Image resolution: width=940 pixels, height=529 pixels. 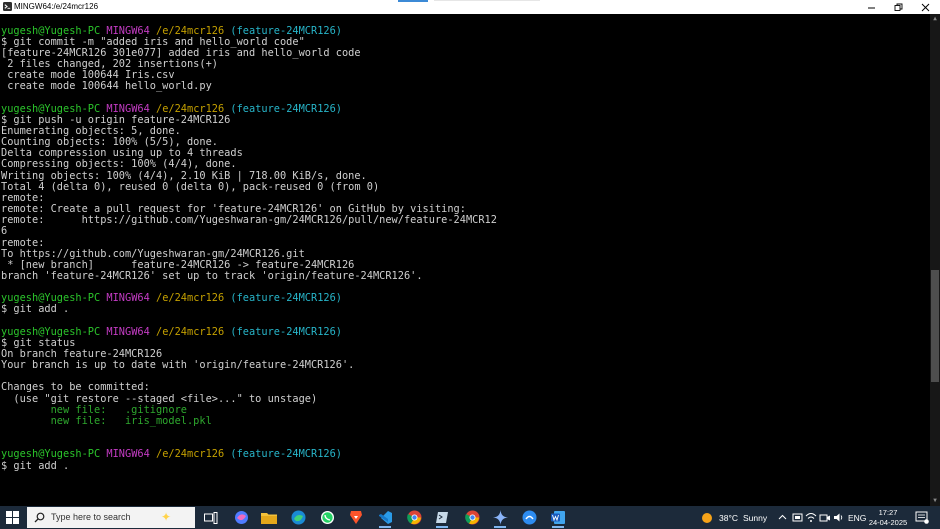 I want to click on restore-icon, so click(x=898, y=7).